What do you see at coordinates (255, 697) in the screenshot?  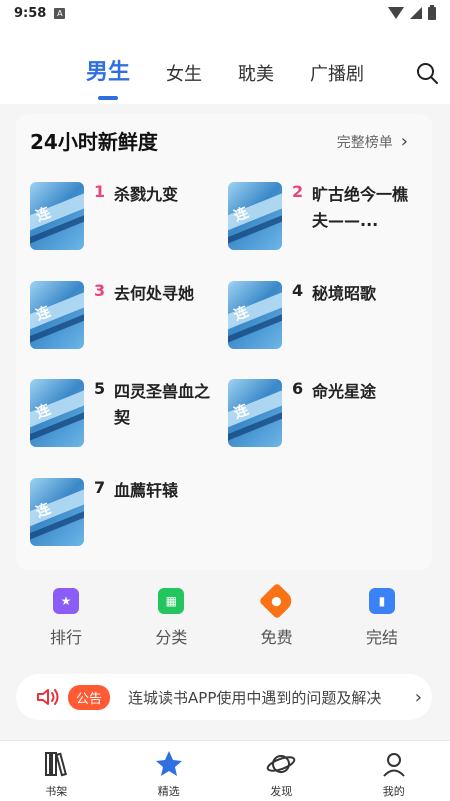 I see `announcement-text: 连城读书APP使用中遇到的问题及解决` at bounding box center [255, 697].